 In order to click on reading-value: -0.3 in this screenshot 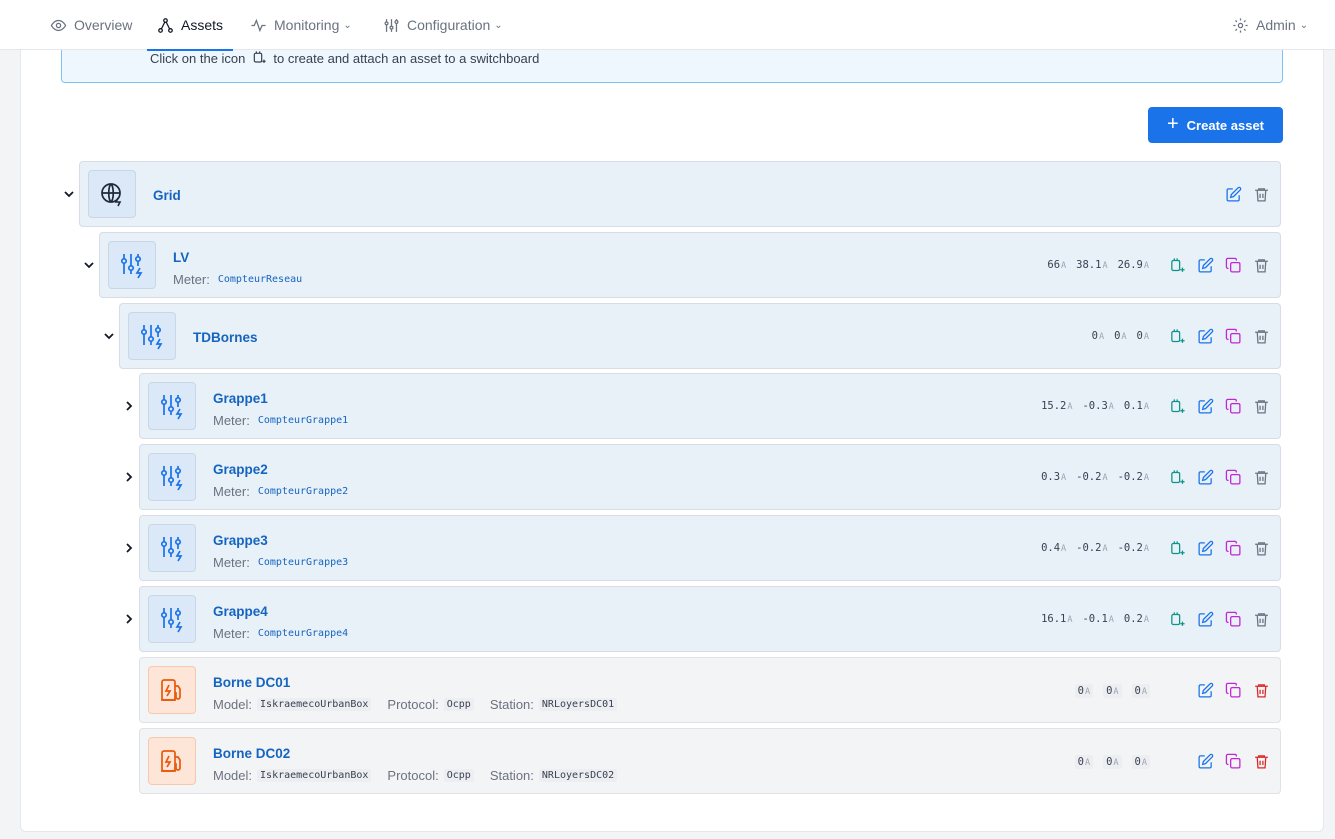, I will do `click(1095, 406)`.